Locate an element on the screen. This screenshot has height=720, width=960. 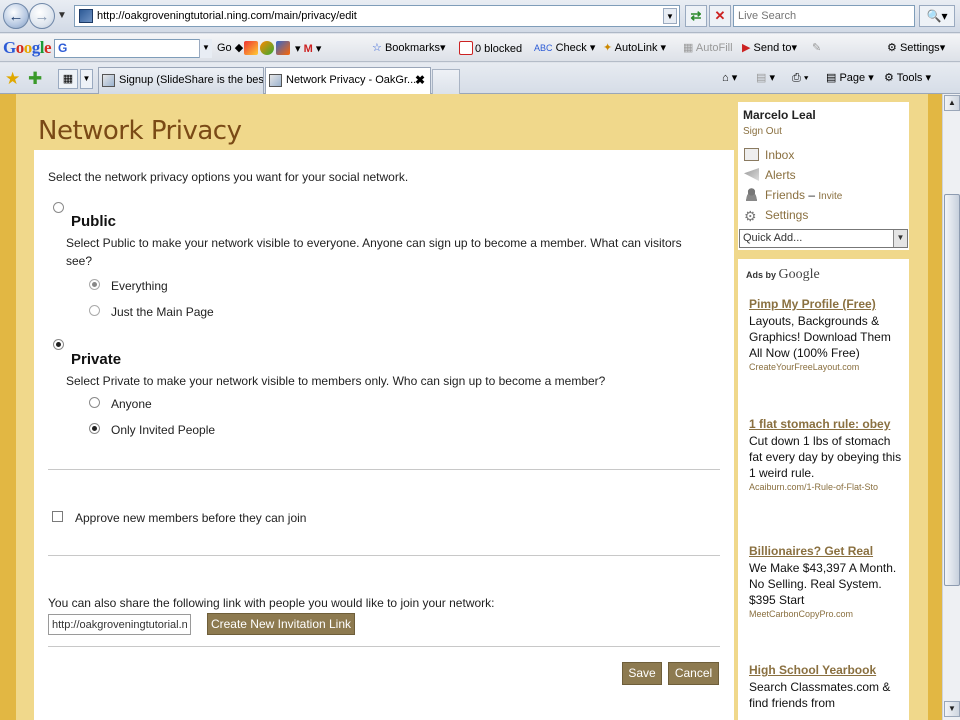
send-to-icon: ▶ is located at coordinates (746, 48).